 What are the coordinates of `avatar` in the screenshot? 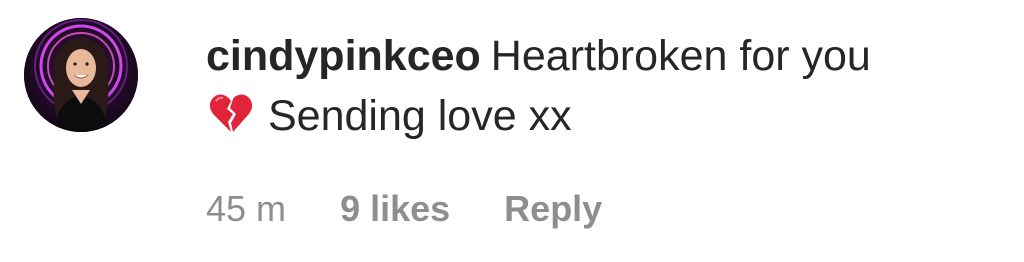 It's located at (81, 75).